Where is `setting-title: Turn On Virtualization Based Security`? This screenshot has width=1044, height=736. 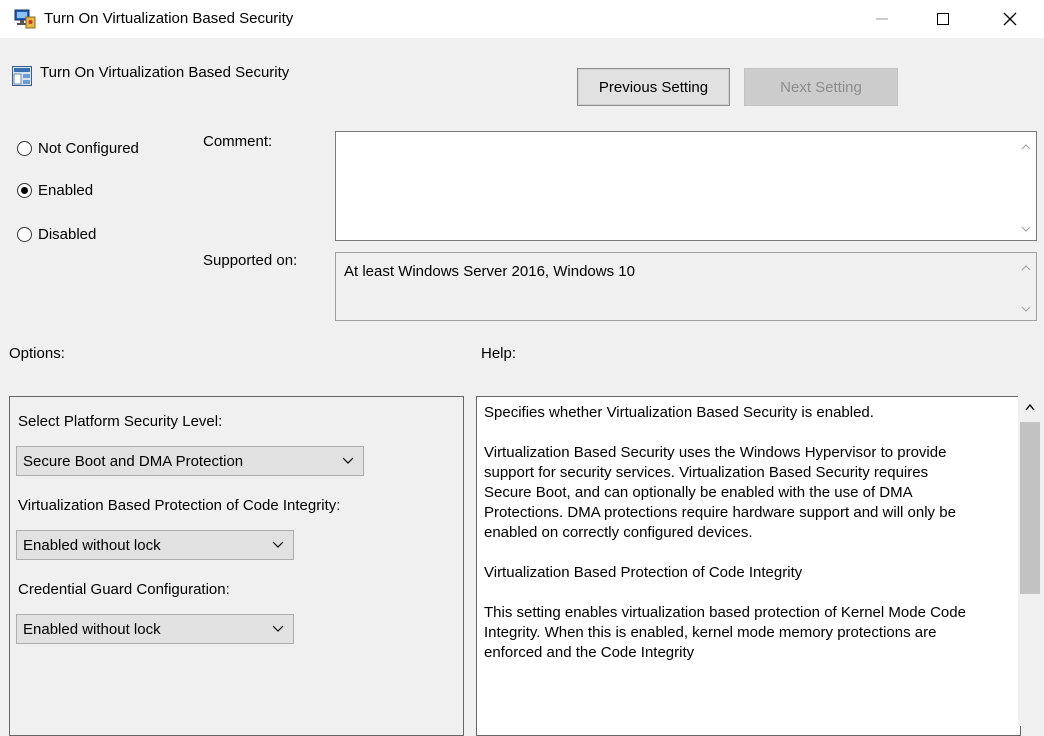 setting-title: Turn On Virtualization Based Security is located at coordinates (165, 72).